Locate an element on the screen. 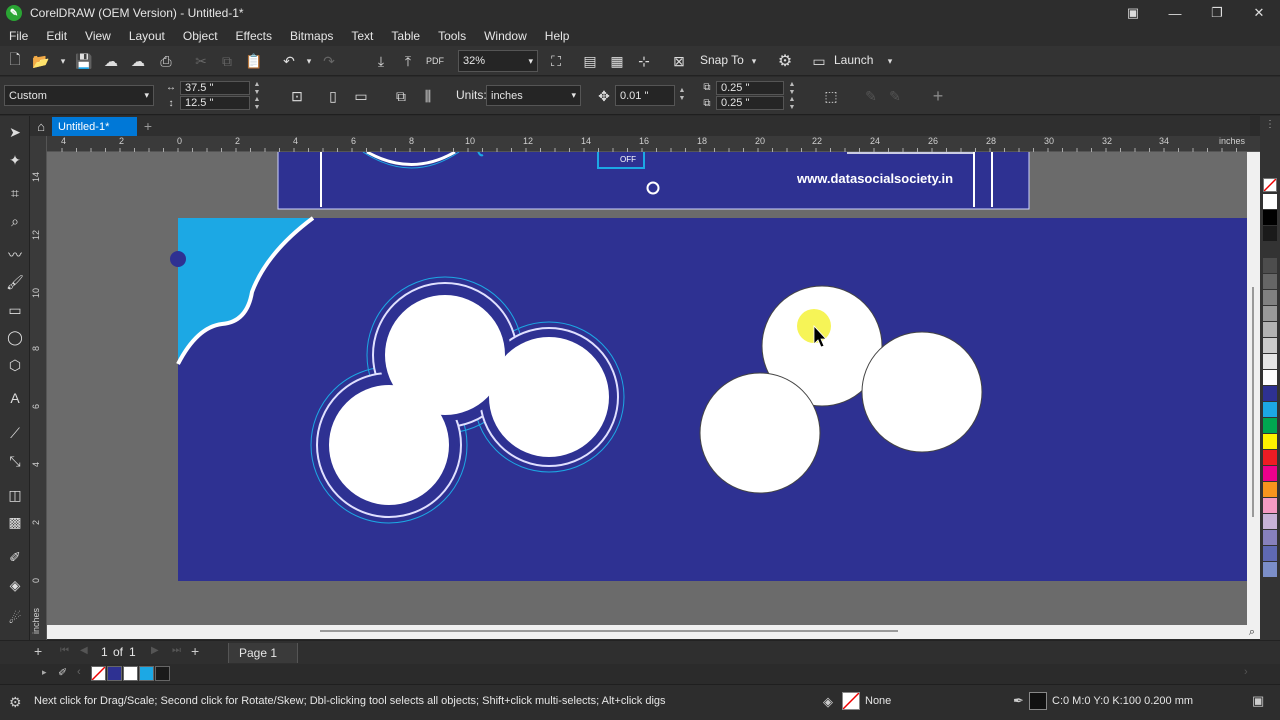 The image size is (1280, 720). add-page-before-icon: + is located at coordinates (38, 651).